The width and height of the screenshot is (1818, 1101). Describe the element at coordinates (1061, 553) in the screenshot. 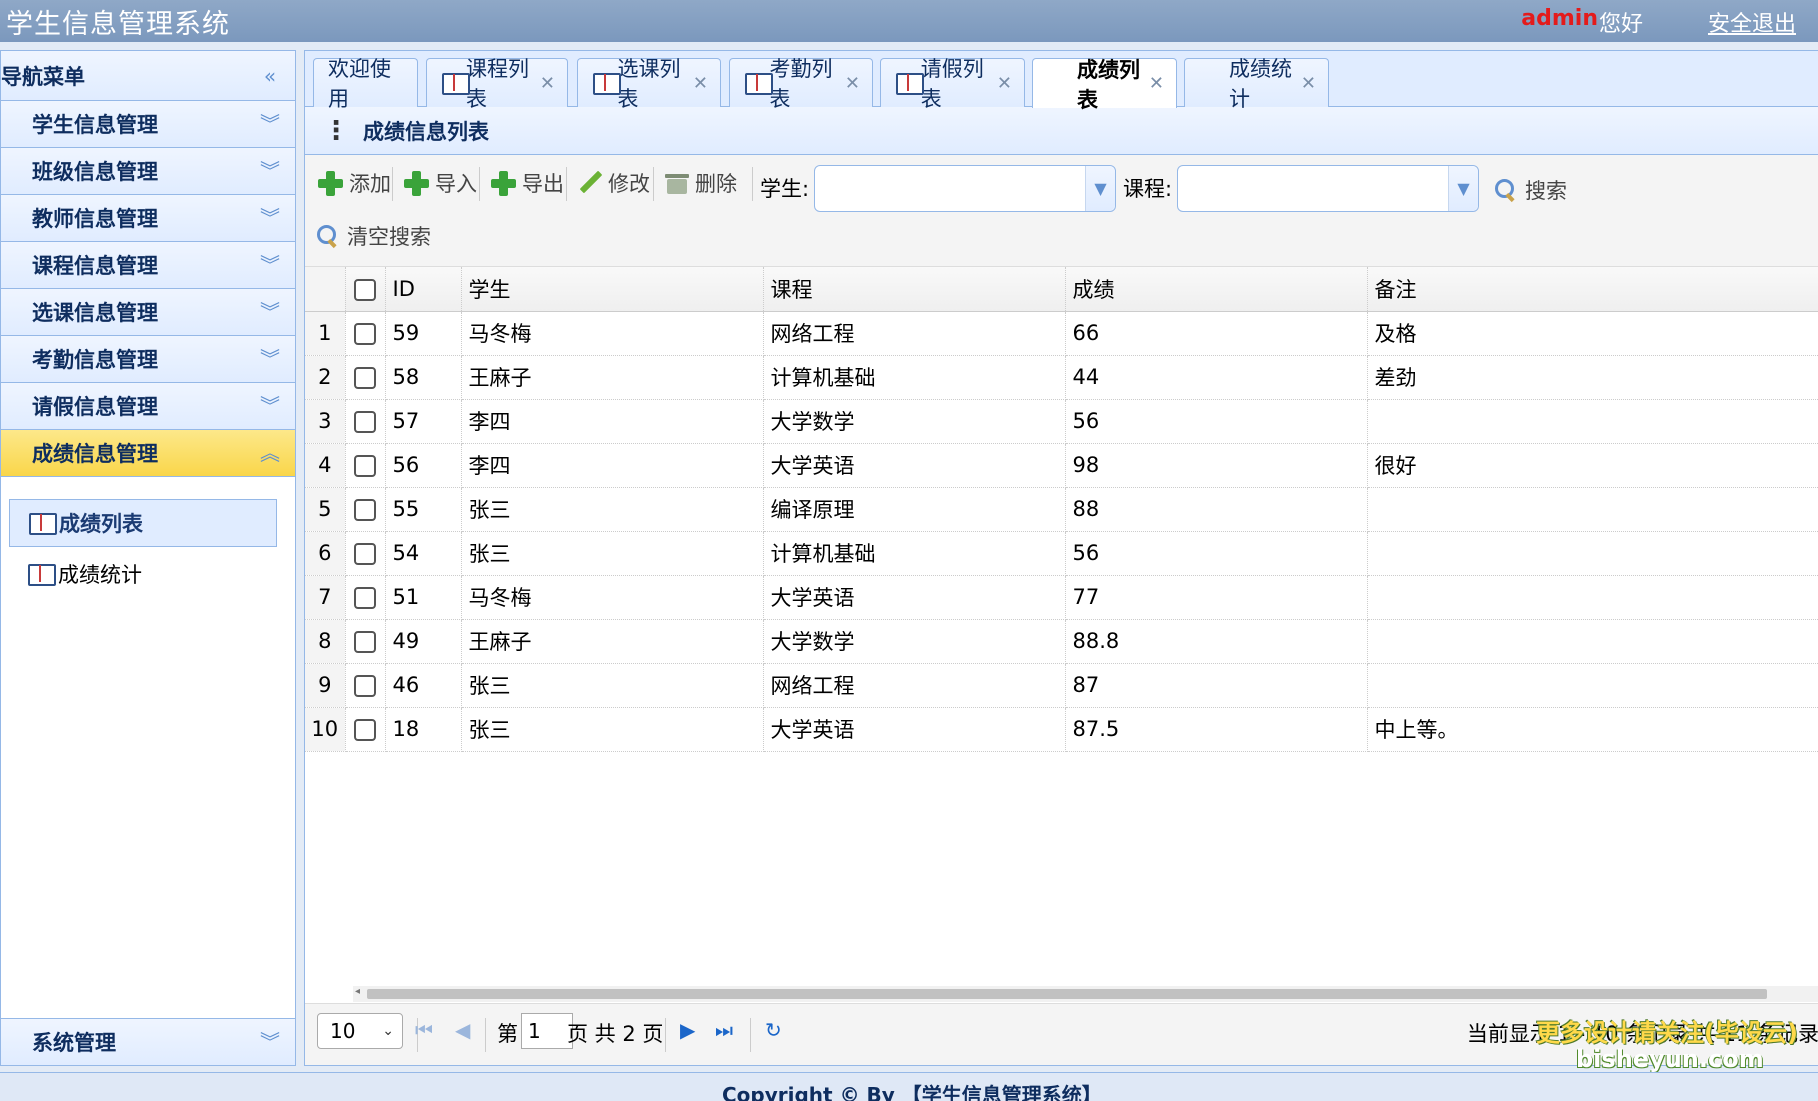

I see `table-row: 6 54 张三 计算机基础 56` at that location.